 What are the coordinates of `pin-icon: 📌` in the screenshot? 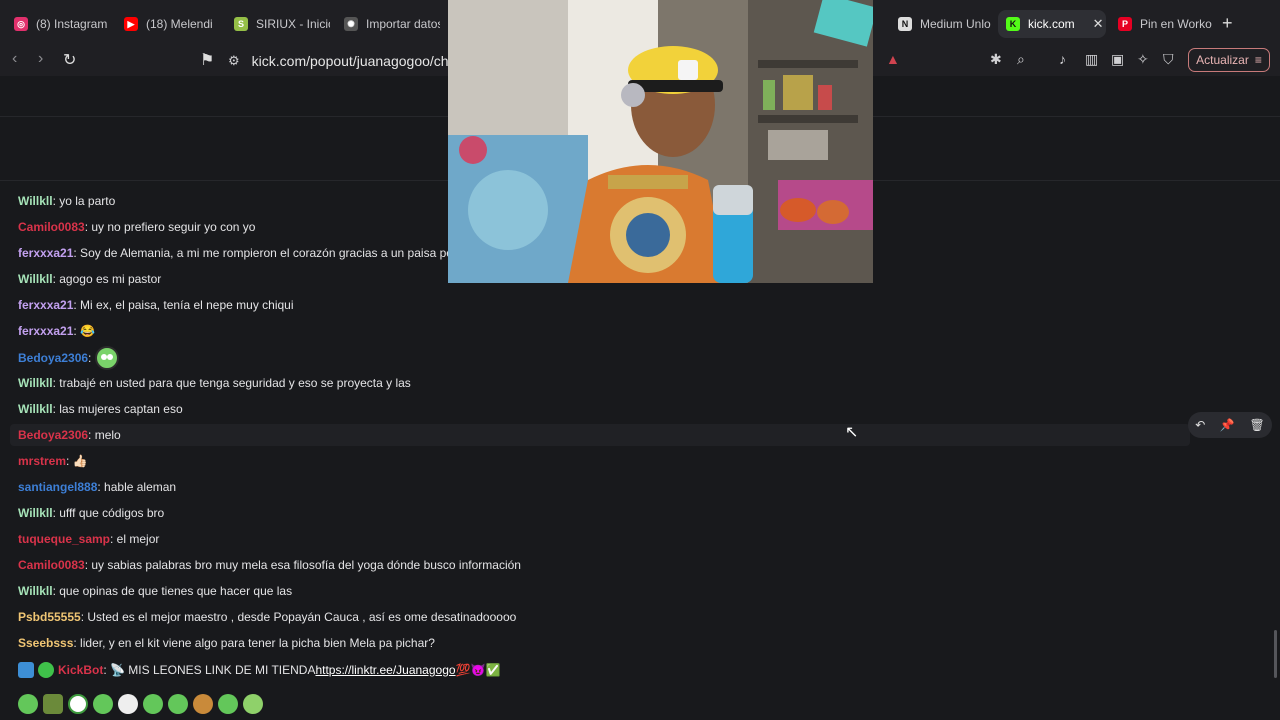 It's located at (1227, 425).